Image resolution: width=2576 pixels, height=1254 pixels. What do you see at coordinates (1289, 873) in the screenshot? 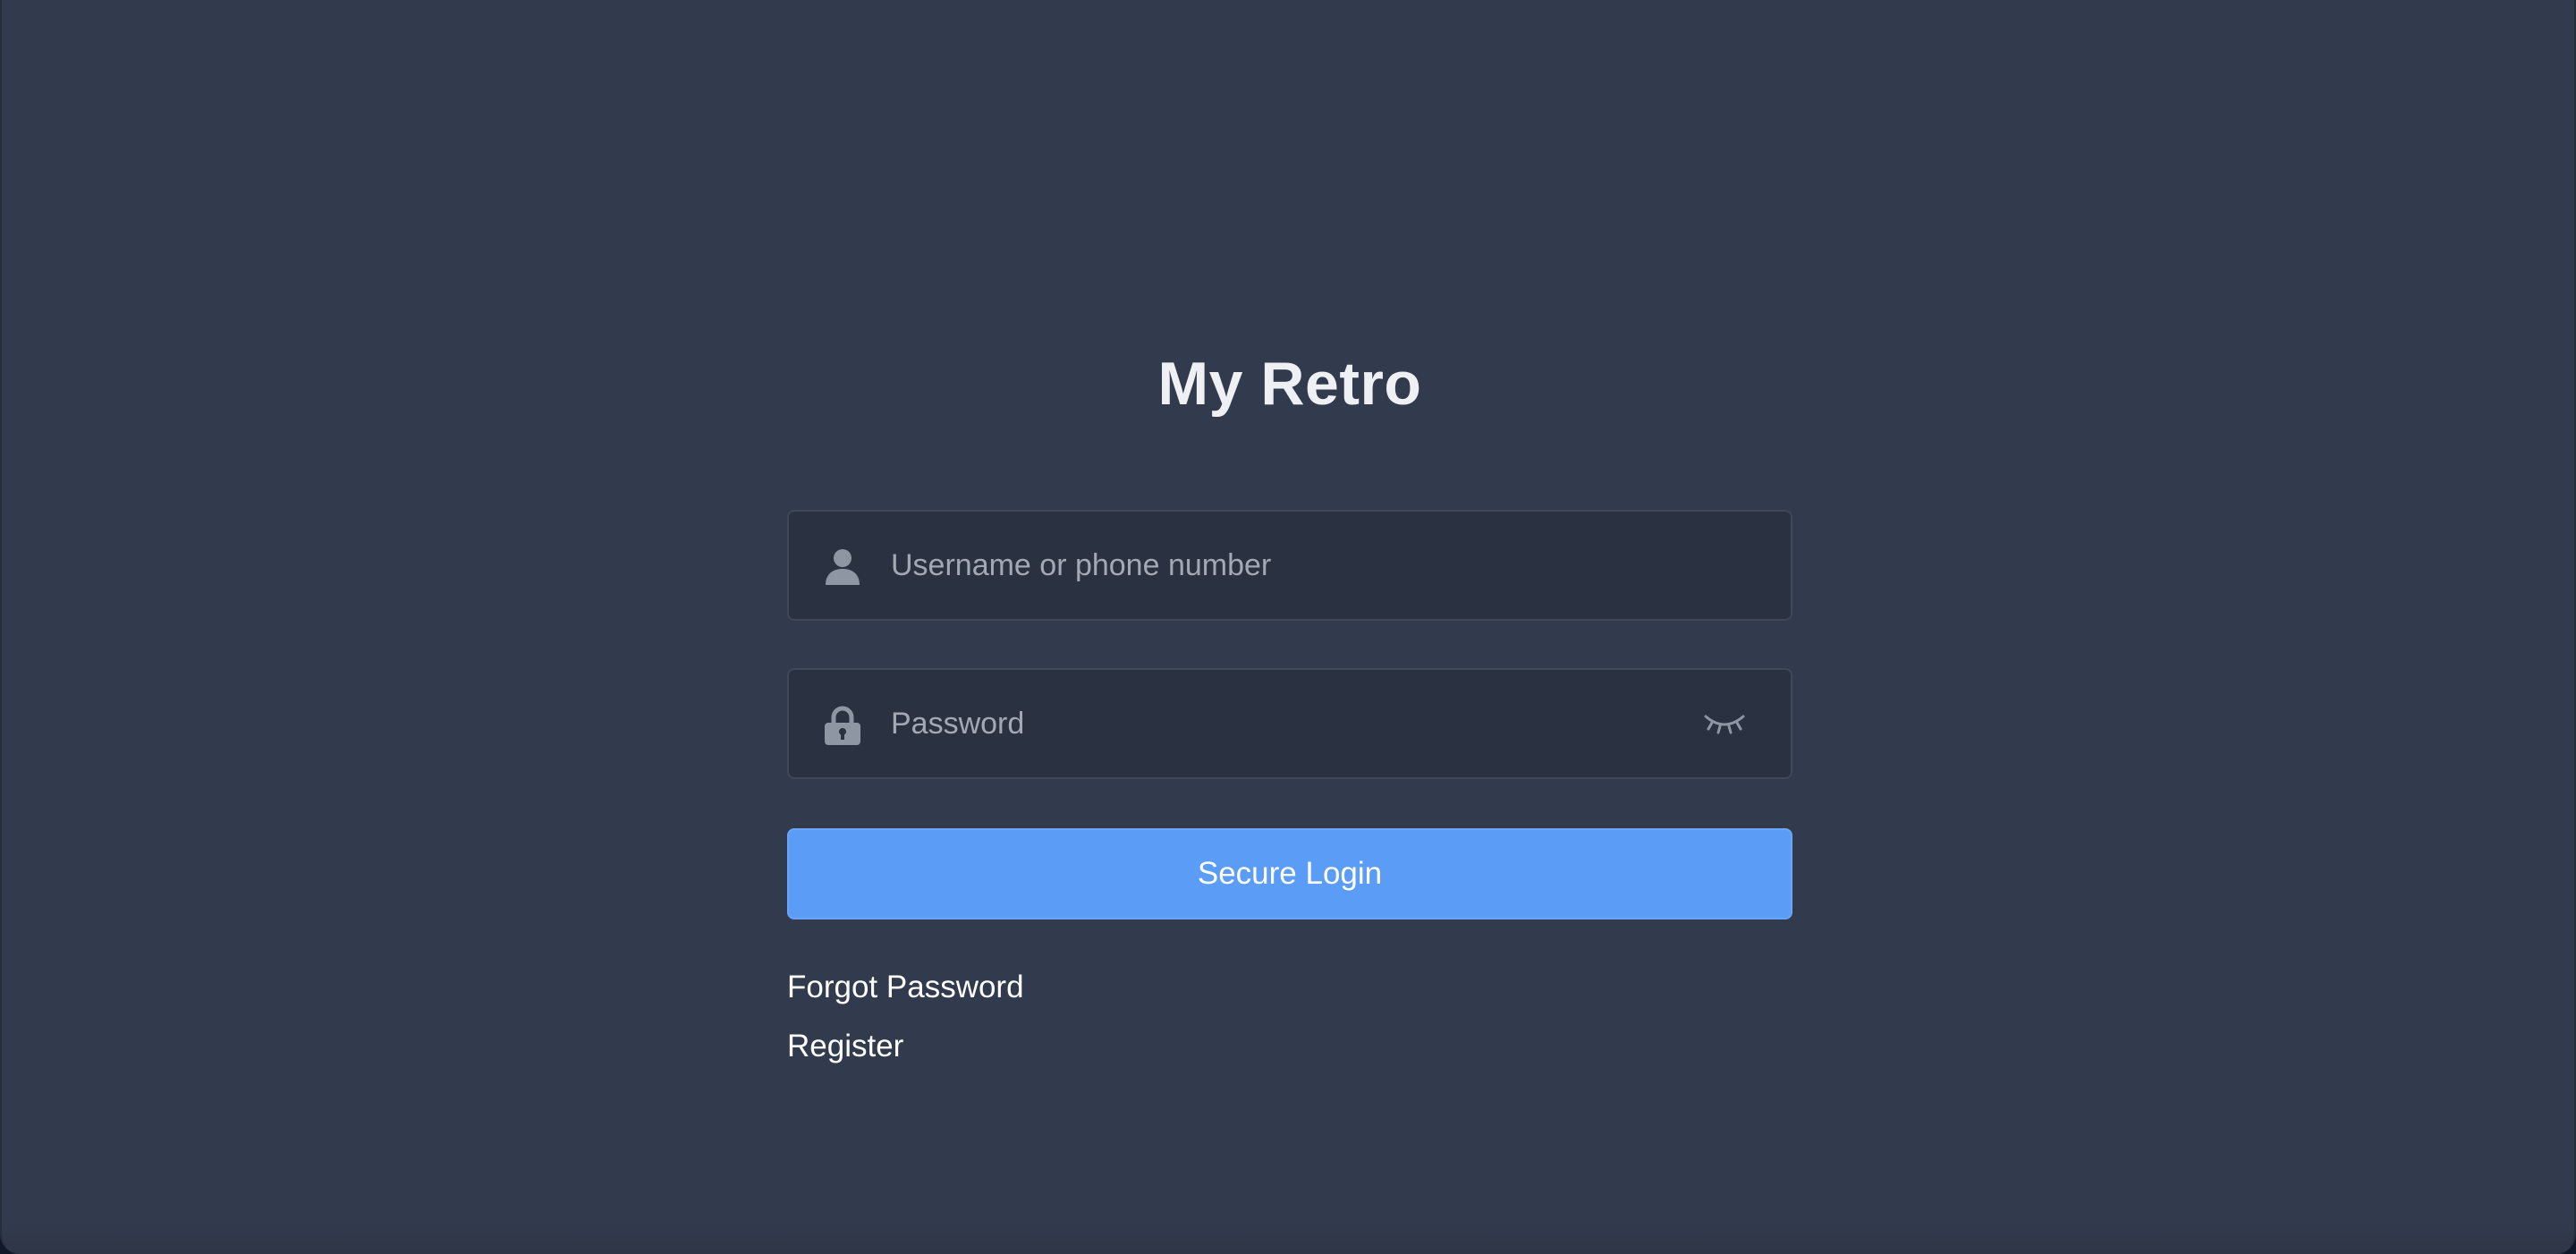
I see `secure-login-button: Secure Login` at bounding box center [1289, 873].